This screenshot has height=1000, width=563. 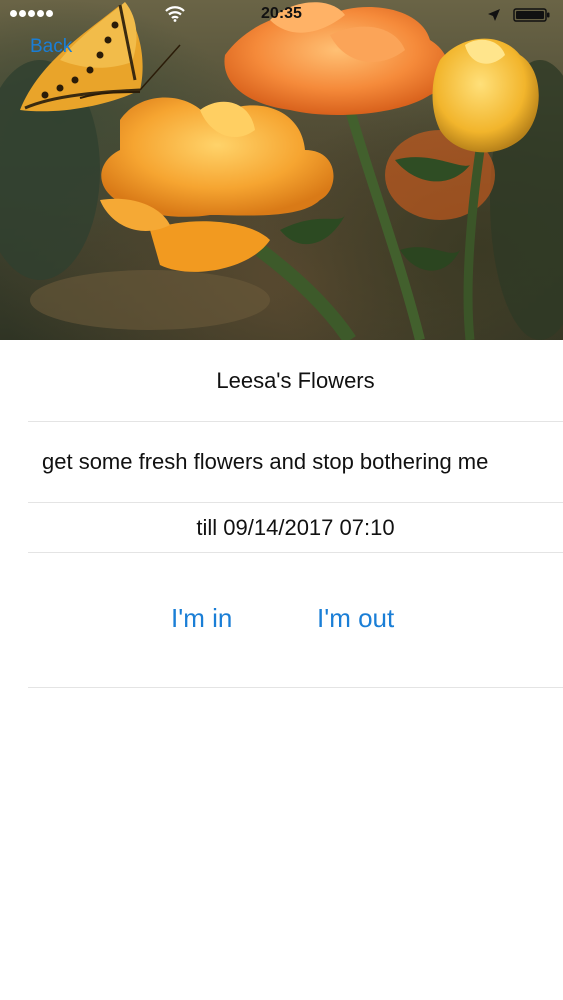 I want to click on rsvp-actions-row: I'm in I'm out, so click(x=295, y=620).